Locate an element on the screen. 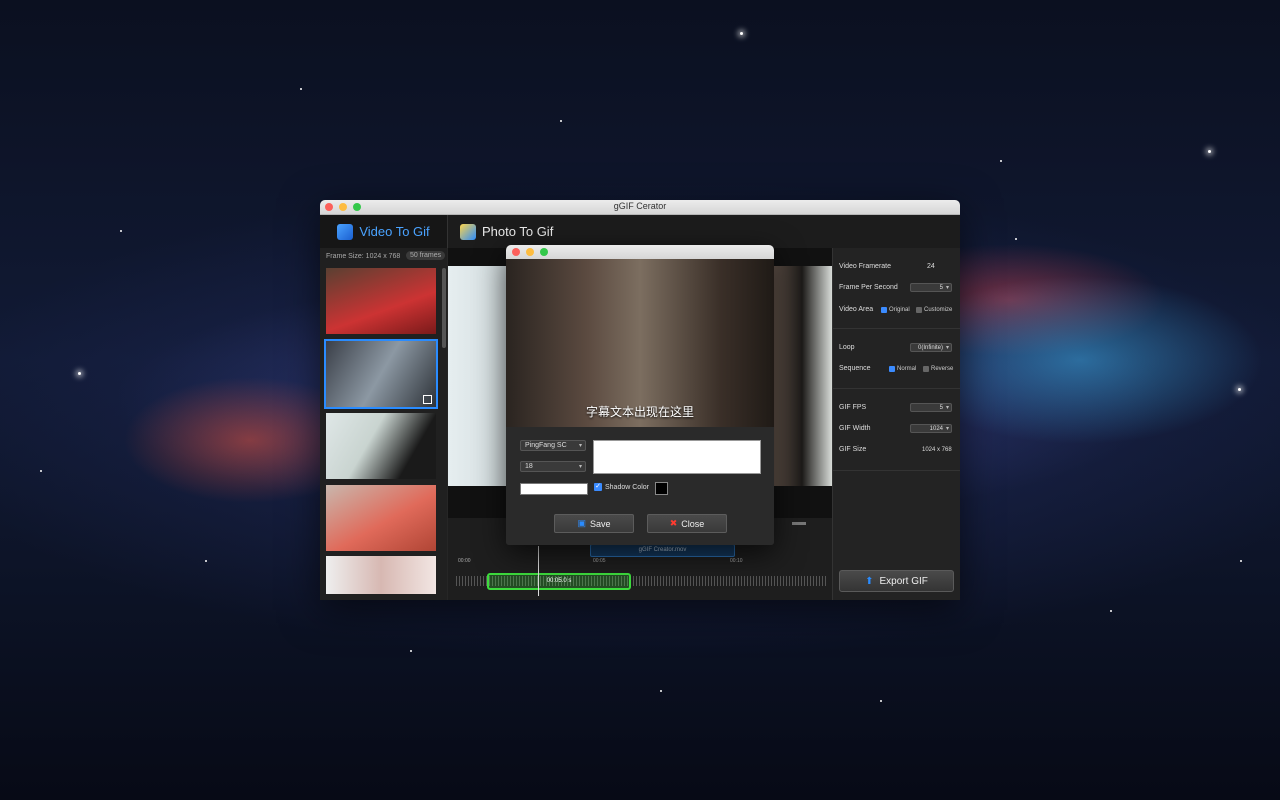 The height and width of the screenshot is (800, 1280). caption-preview-image is located at coordinates (640, 343).